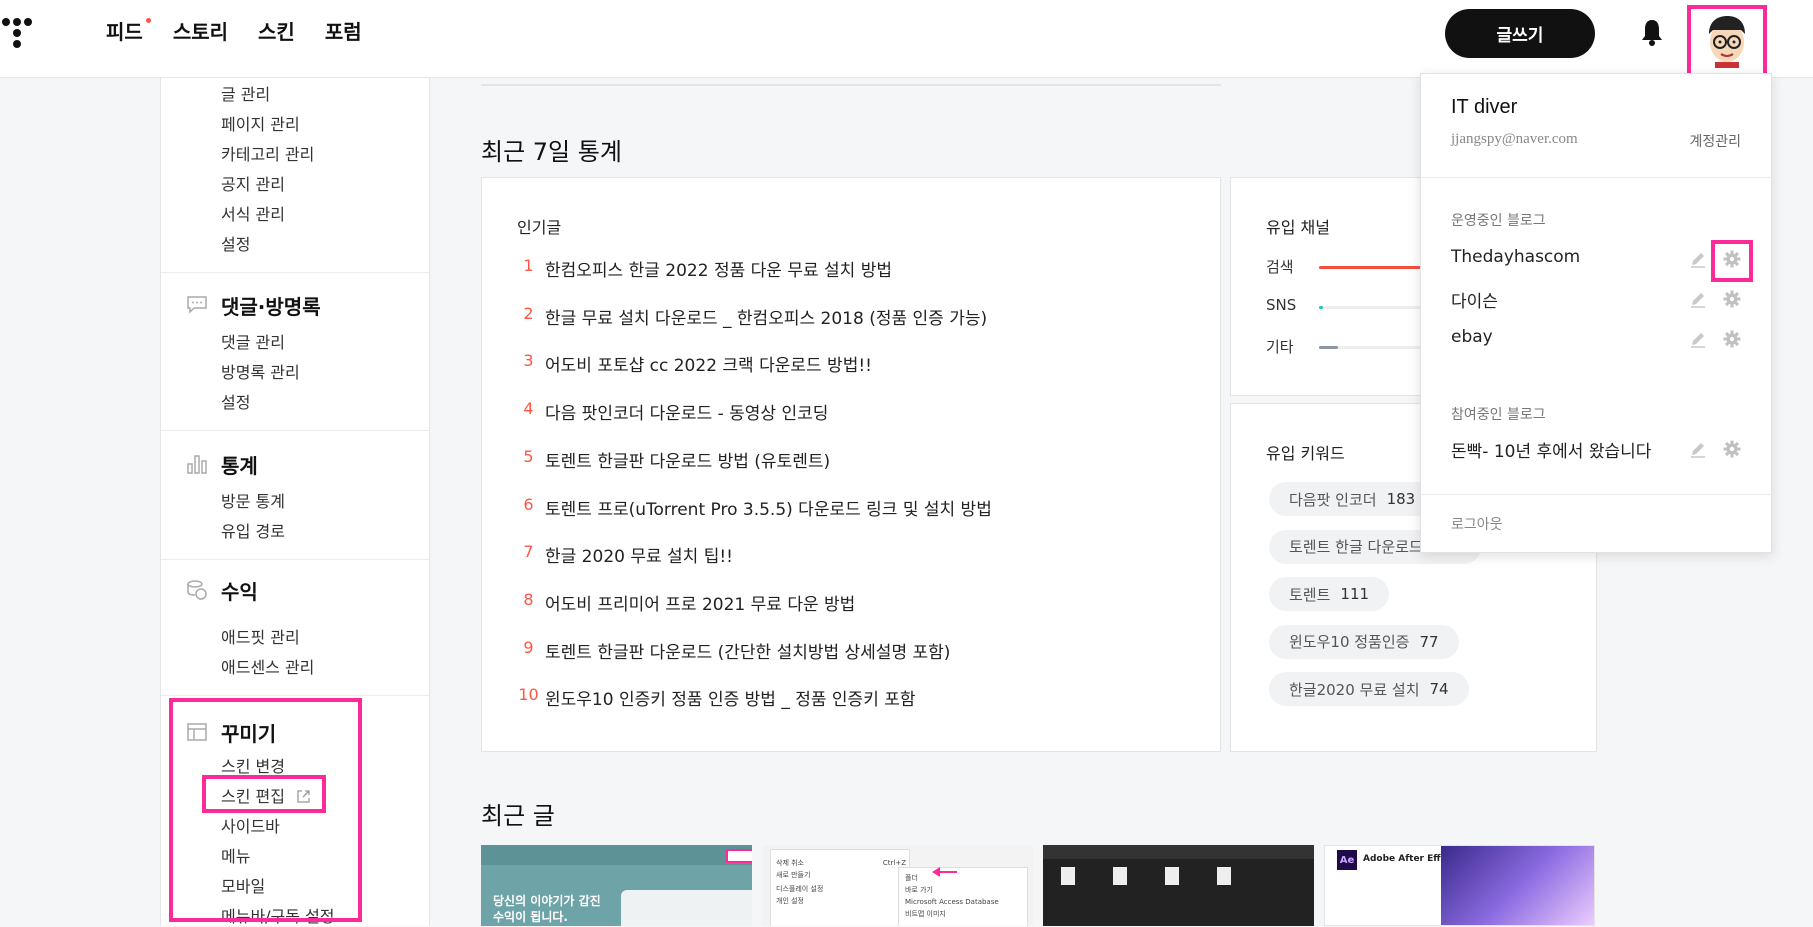 This screenshot has width=1813, height=927. I want to click on popular-post-item: 8 어도비 프리미어 프로 2021 무료 다운 방법, so click(683, 602).